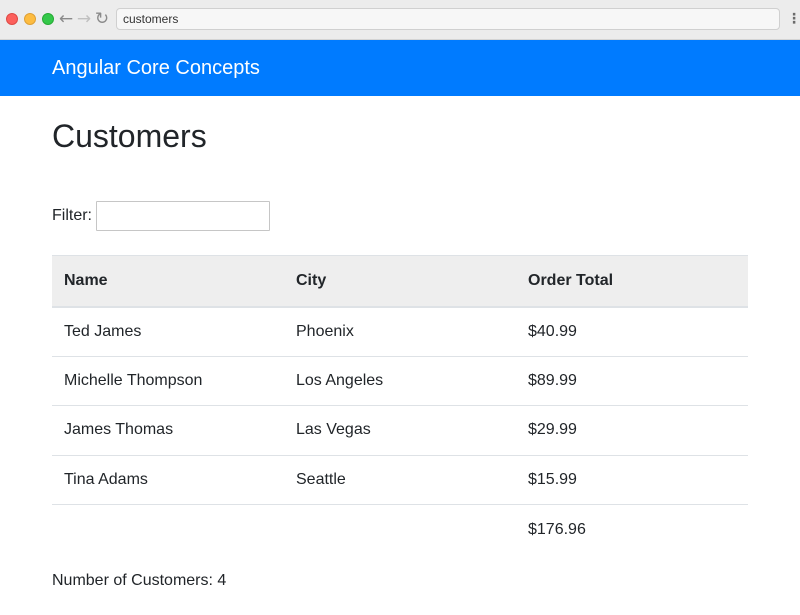  I want to click on table-row: Michelle Thompson Los Angeles $89.99, so click(400, 381).